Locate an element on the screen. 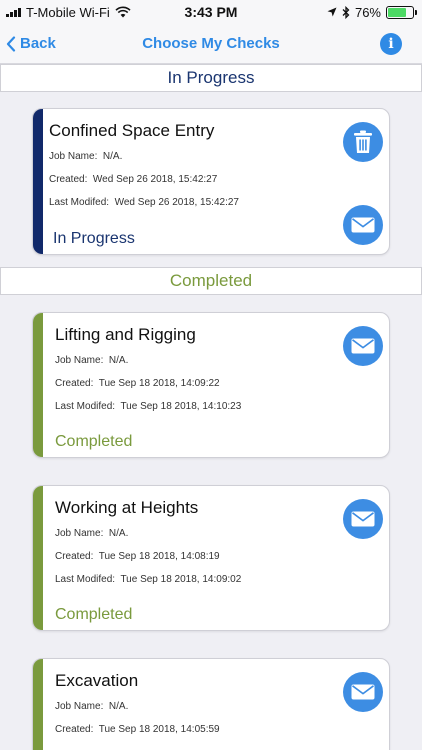  delete-button is located at coordinates (363, 142).